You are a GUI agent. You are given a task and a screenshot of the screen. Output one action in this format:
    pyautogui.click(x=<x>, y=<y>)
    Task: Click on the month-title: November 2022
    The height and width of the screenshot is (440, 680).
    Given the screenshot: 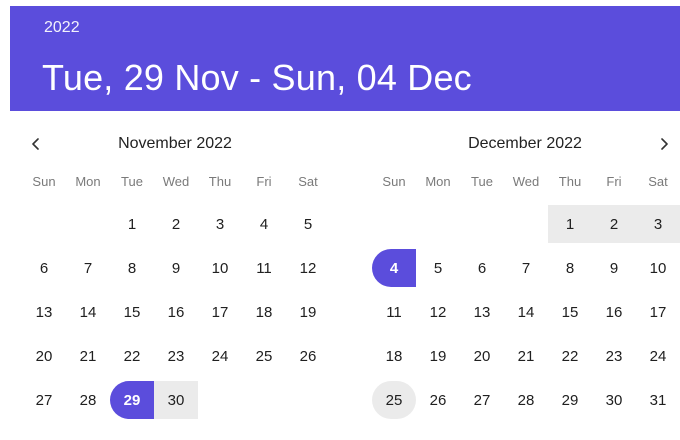 What is the action you would take?
    pyautogui.click(x=175, y=143)
    